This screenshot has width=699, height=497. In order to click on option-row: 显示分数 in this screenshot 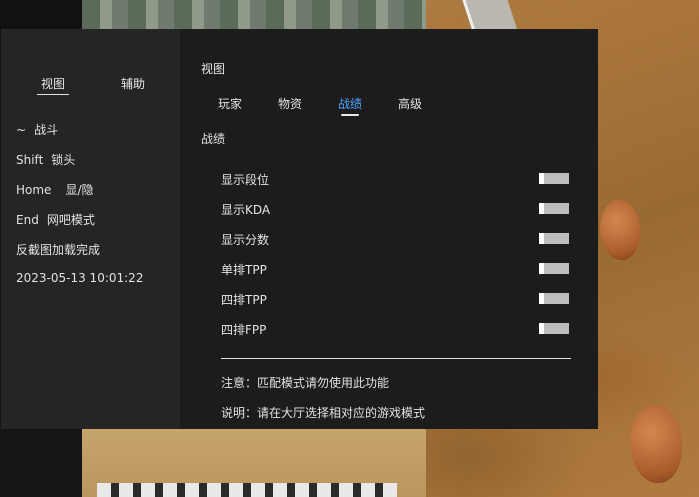, I will do `click(396, 239)`.